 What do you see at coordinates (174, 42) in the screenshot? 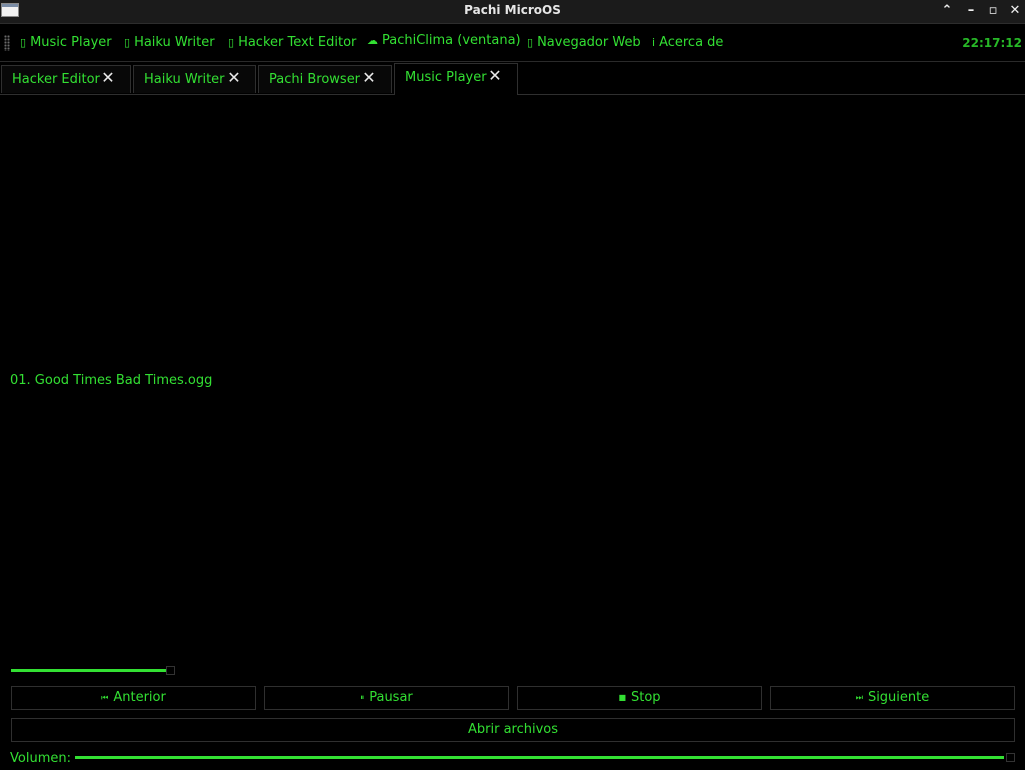
I see `menu-item-label: Haiku Writer` at bounding box center [174, 42].